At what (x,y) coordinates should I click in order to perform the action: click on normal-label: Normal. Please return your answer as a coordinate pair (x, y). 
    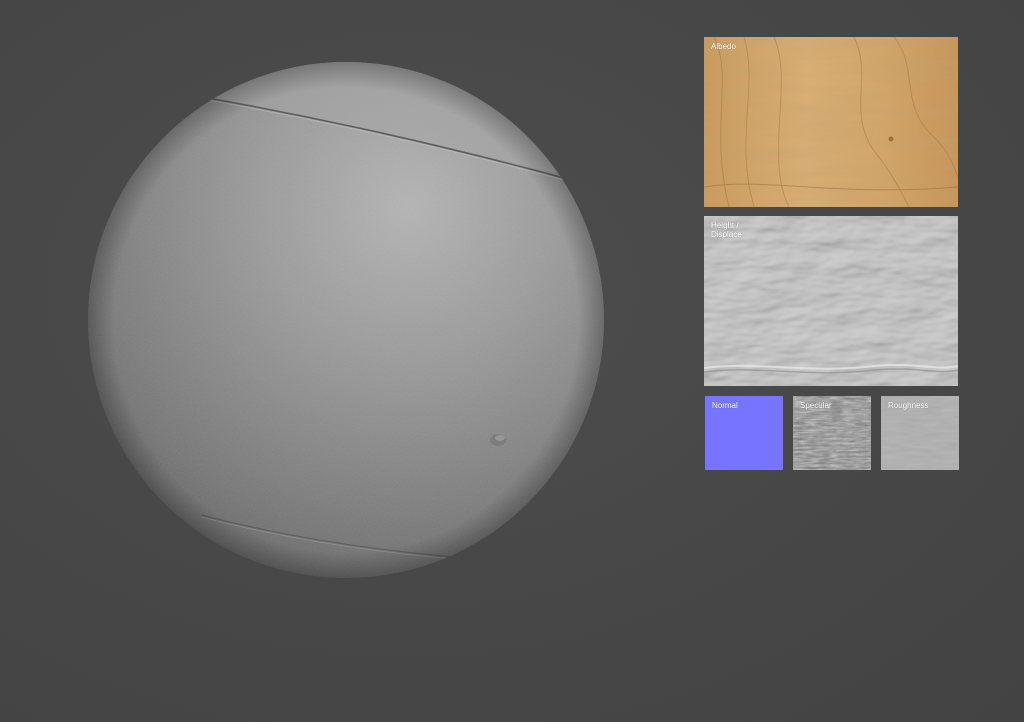
    Looking at the image, I should click on (725, 405).